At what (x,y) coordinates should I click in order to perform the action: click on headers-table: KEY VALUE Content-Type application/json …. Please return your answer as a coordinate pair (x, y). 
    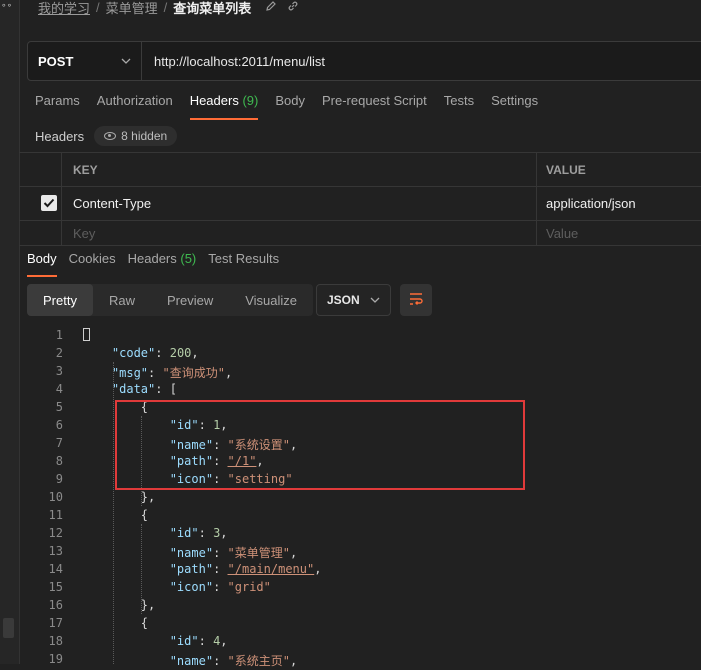
    Looking at the image, I should click on (360, 199).